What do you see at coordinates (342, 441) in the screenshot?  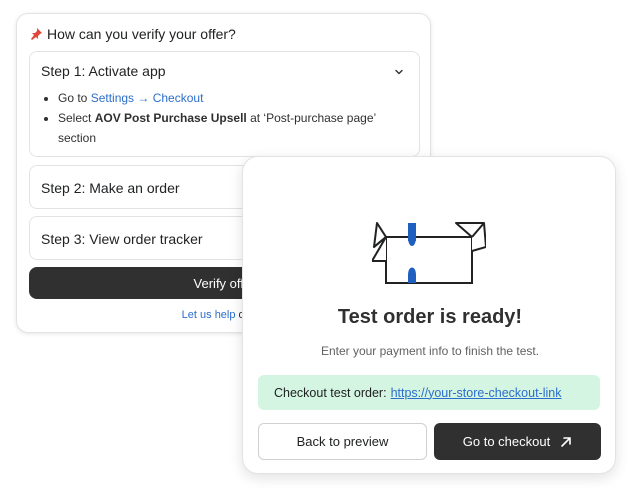 I see `back-to-preview-button: Back to preview` at bounding box center [342, 441].